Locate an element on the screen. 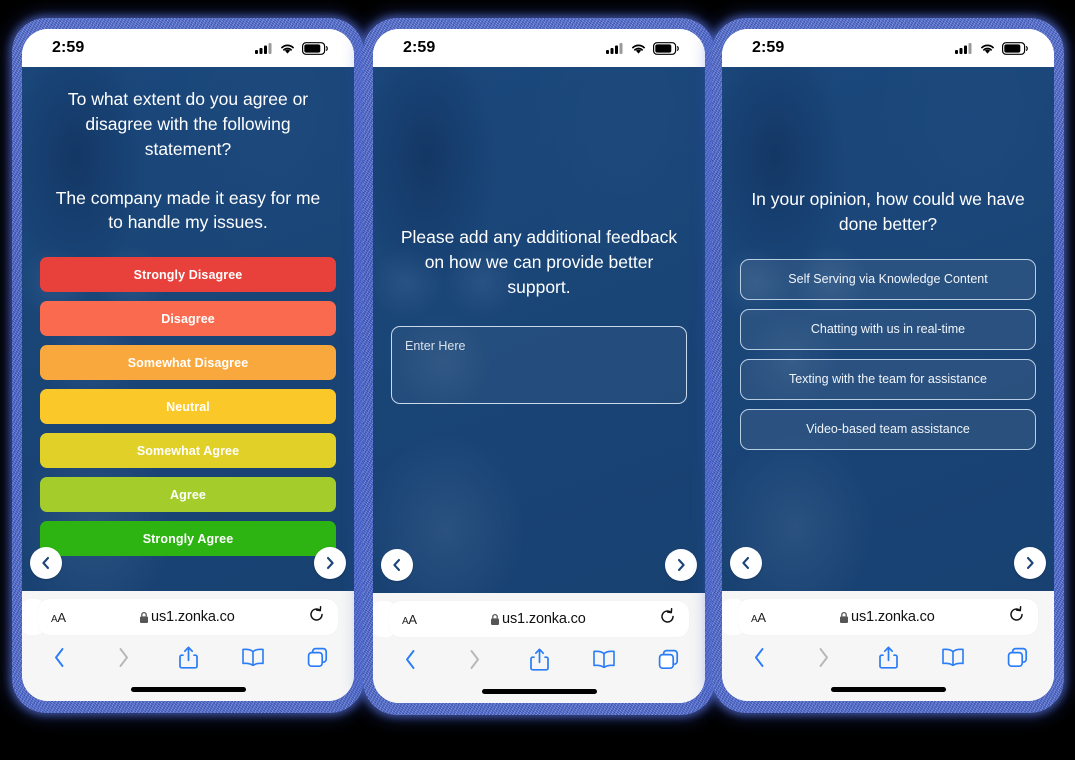 This screenshot has width=1075, height=760. text-size-button: AAAA is located at coordinates (58, 617).